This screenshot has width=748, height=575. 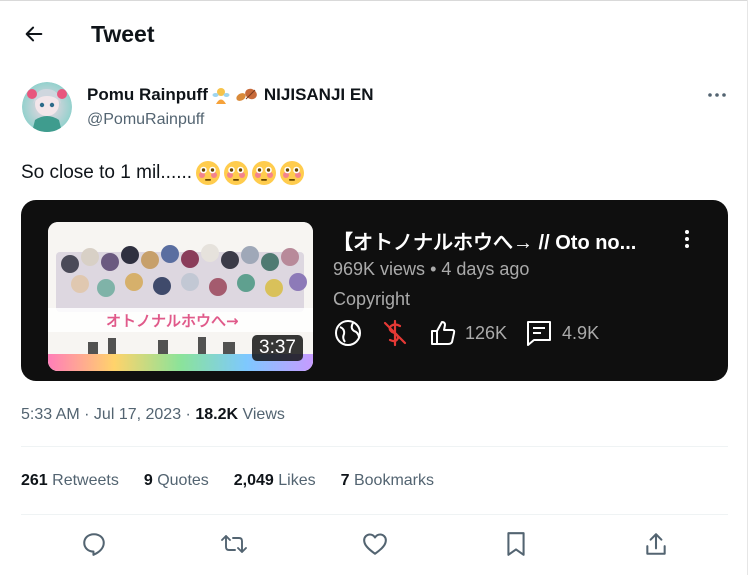 I want to click on thumbs-up-icon, so click(x=443, y=333).